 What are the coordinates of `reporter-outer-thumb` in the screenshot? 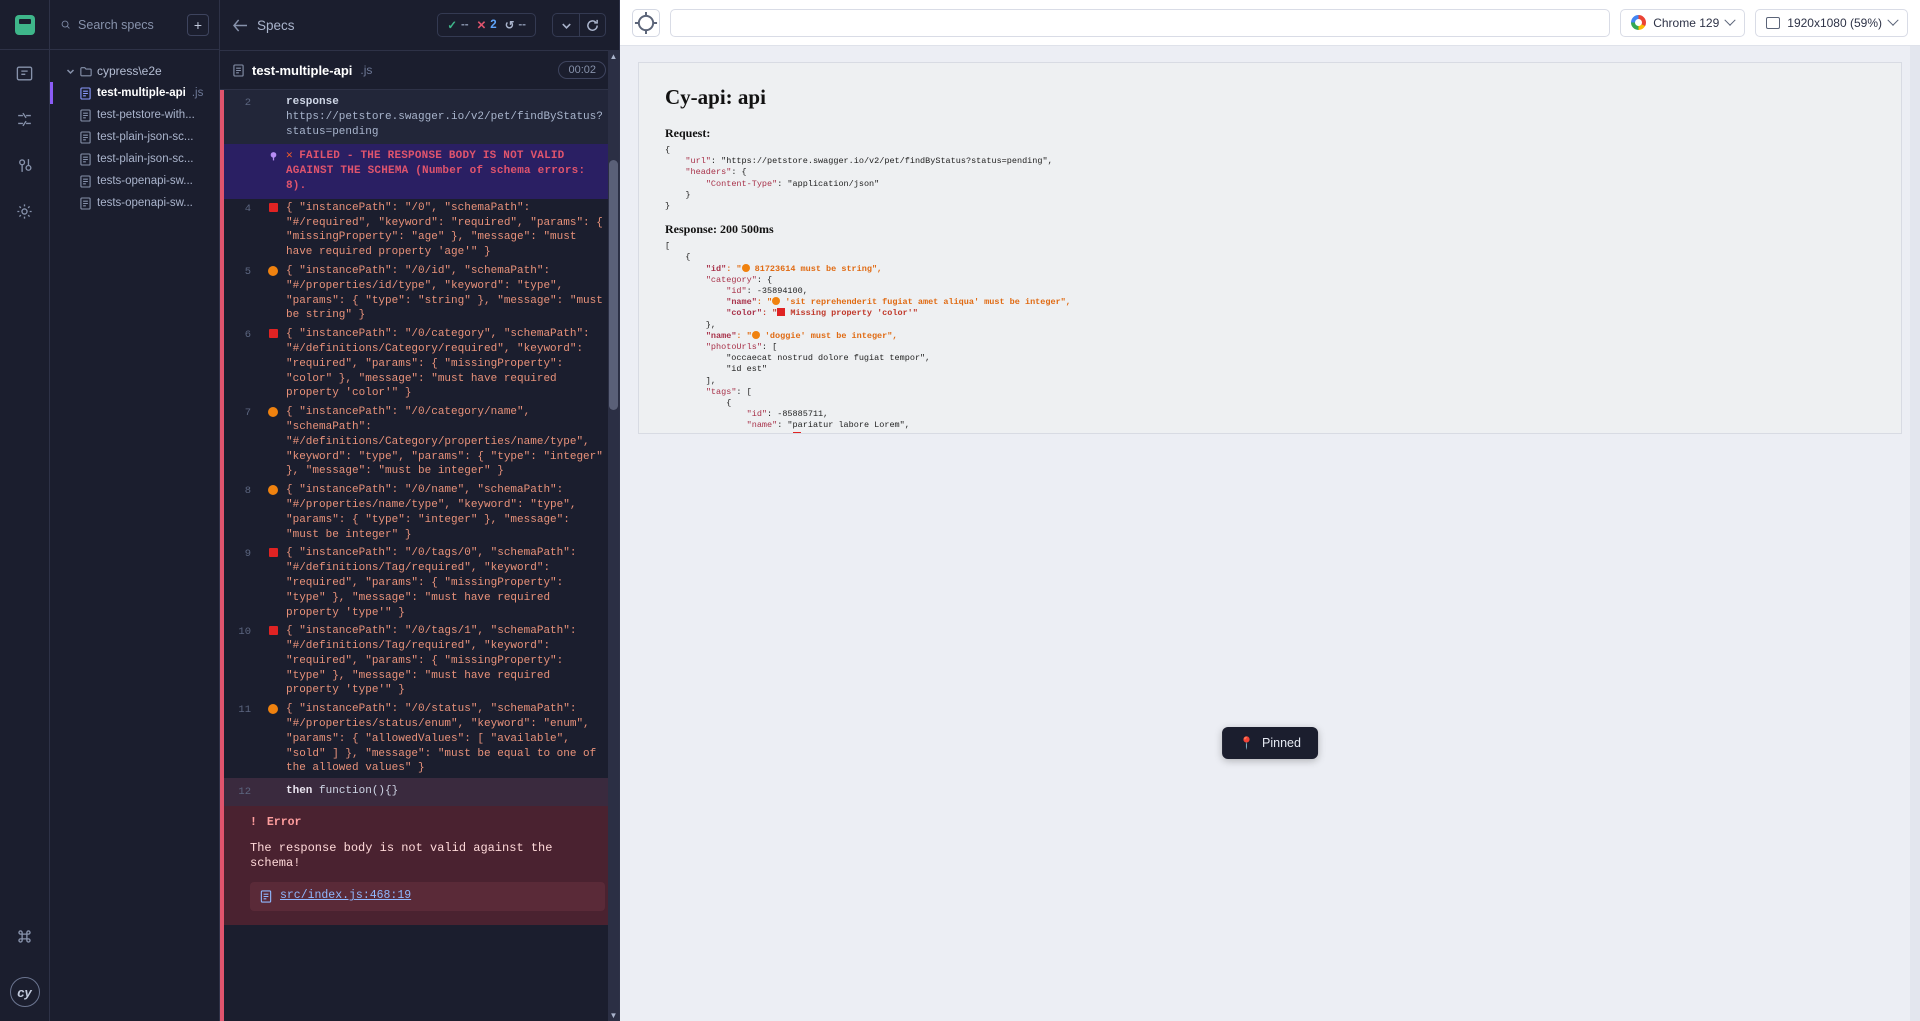 It's located at (613, 285).